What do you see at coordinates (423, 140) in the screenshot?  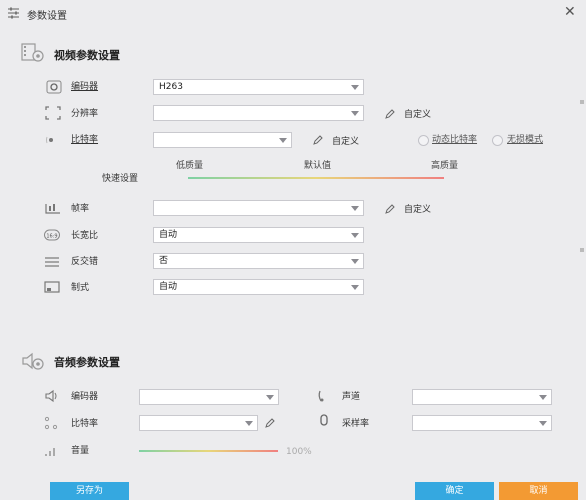 I see `dynamic-bitrate-radio` at bounding box center [423, 140].